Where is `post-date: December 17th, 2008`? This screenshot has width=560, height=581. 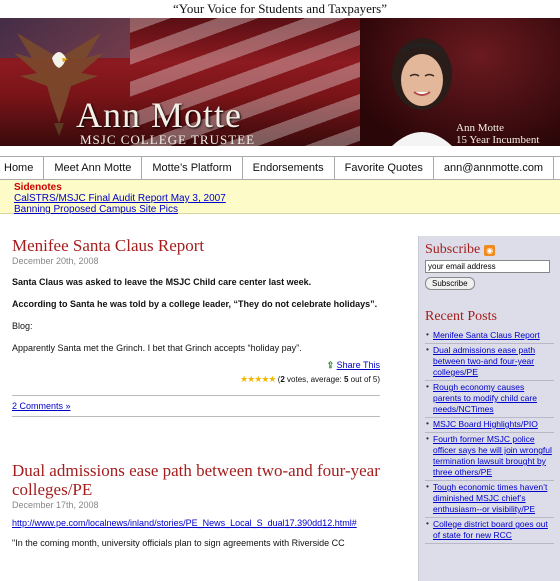 post-date: December 17th, 2008 is located at coordinates (55, 505).